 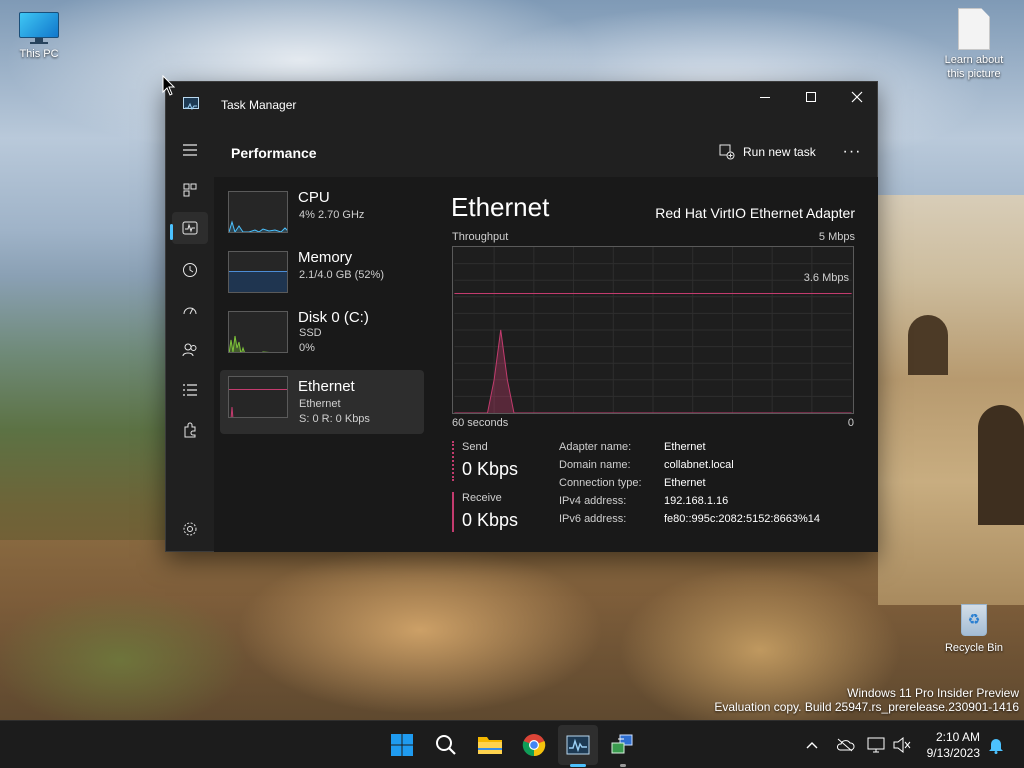 What do you see at coordinates (953, 745) in the screenshot?
I see `taskbar-clock: 2:10 AM 9/13/2023` at bounding box center [953, 745].